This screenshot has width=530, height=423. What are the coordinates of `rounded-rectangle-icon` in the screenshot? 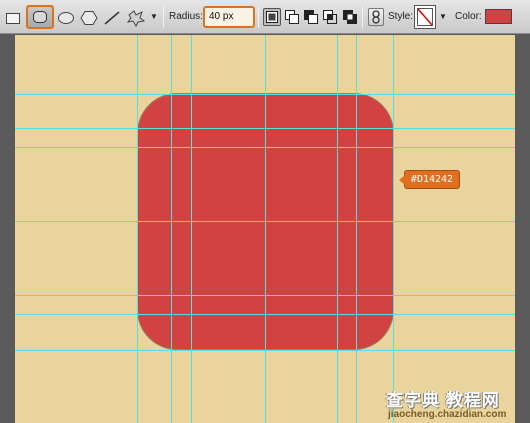 It's located at (40, 17).